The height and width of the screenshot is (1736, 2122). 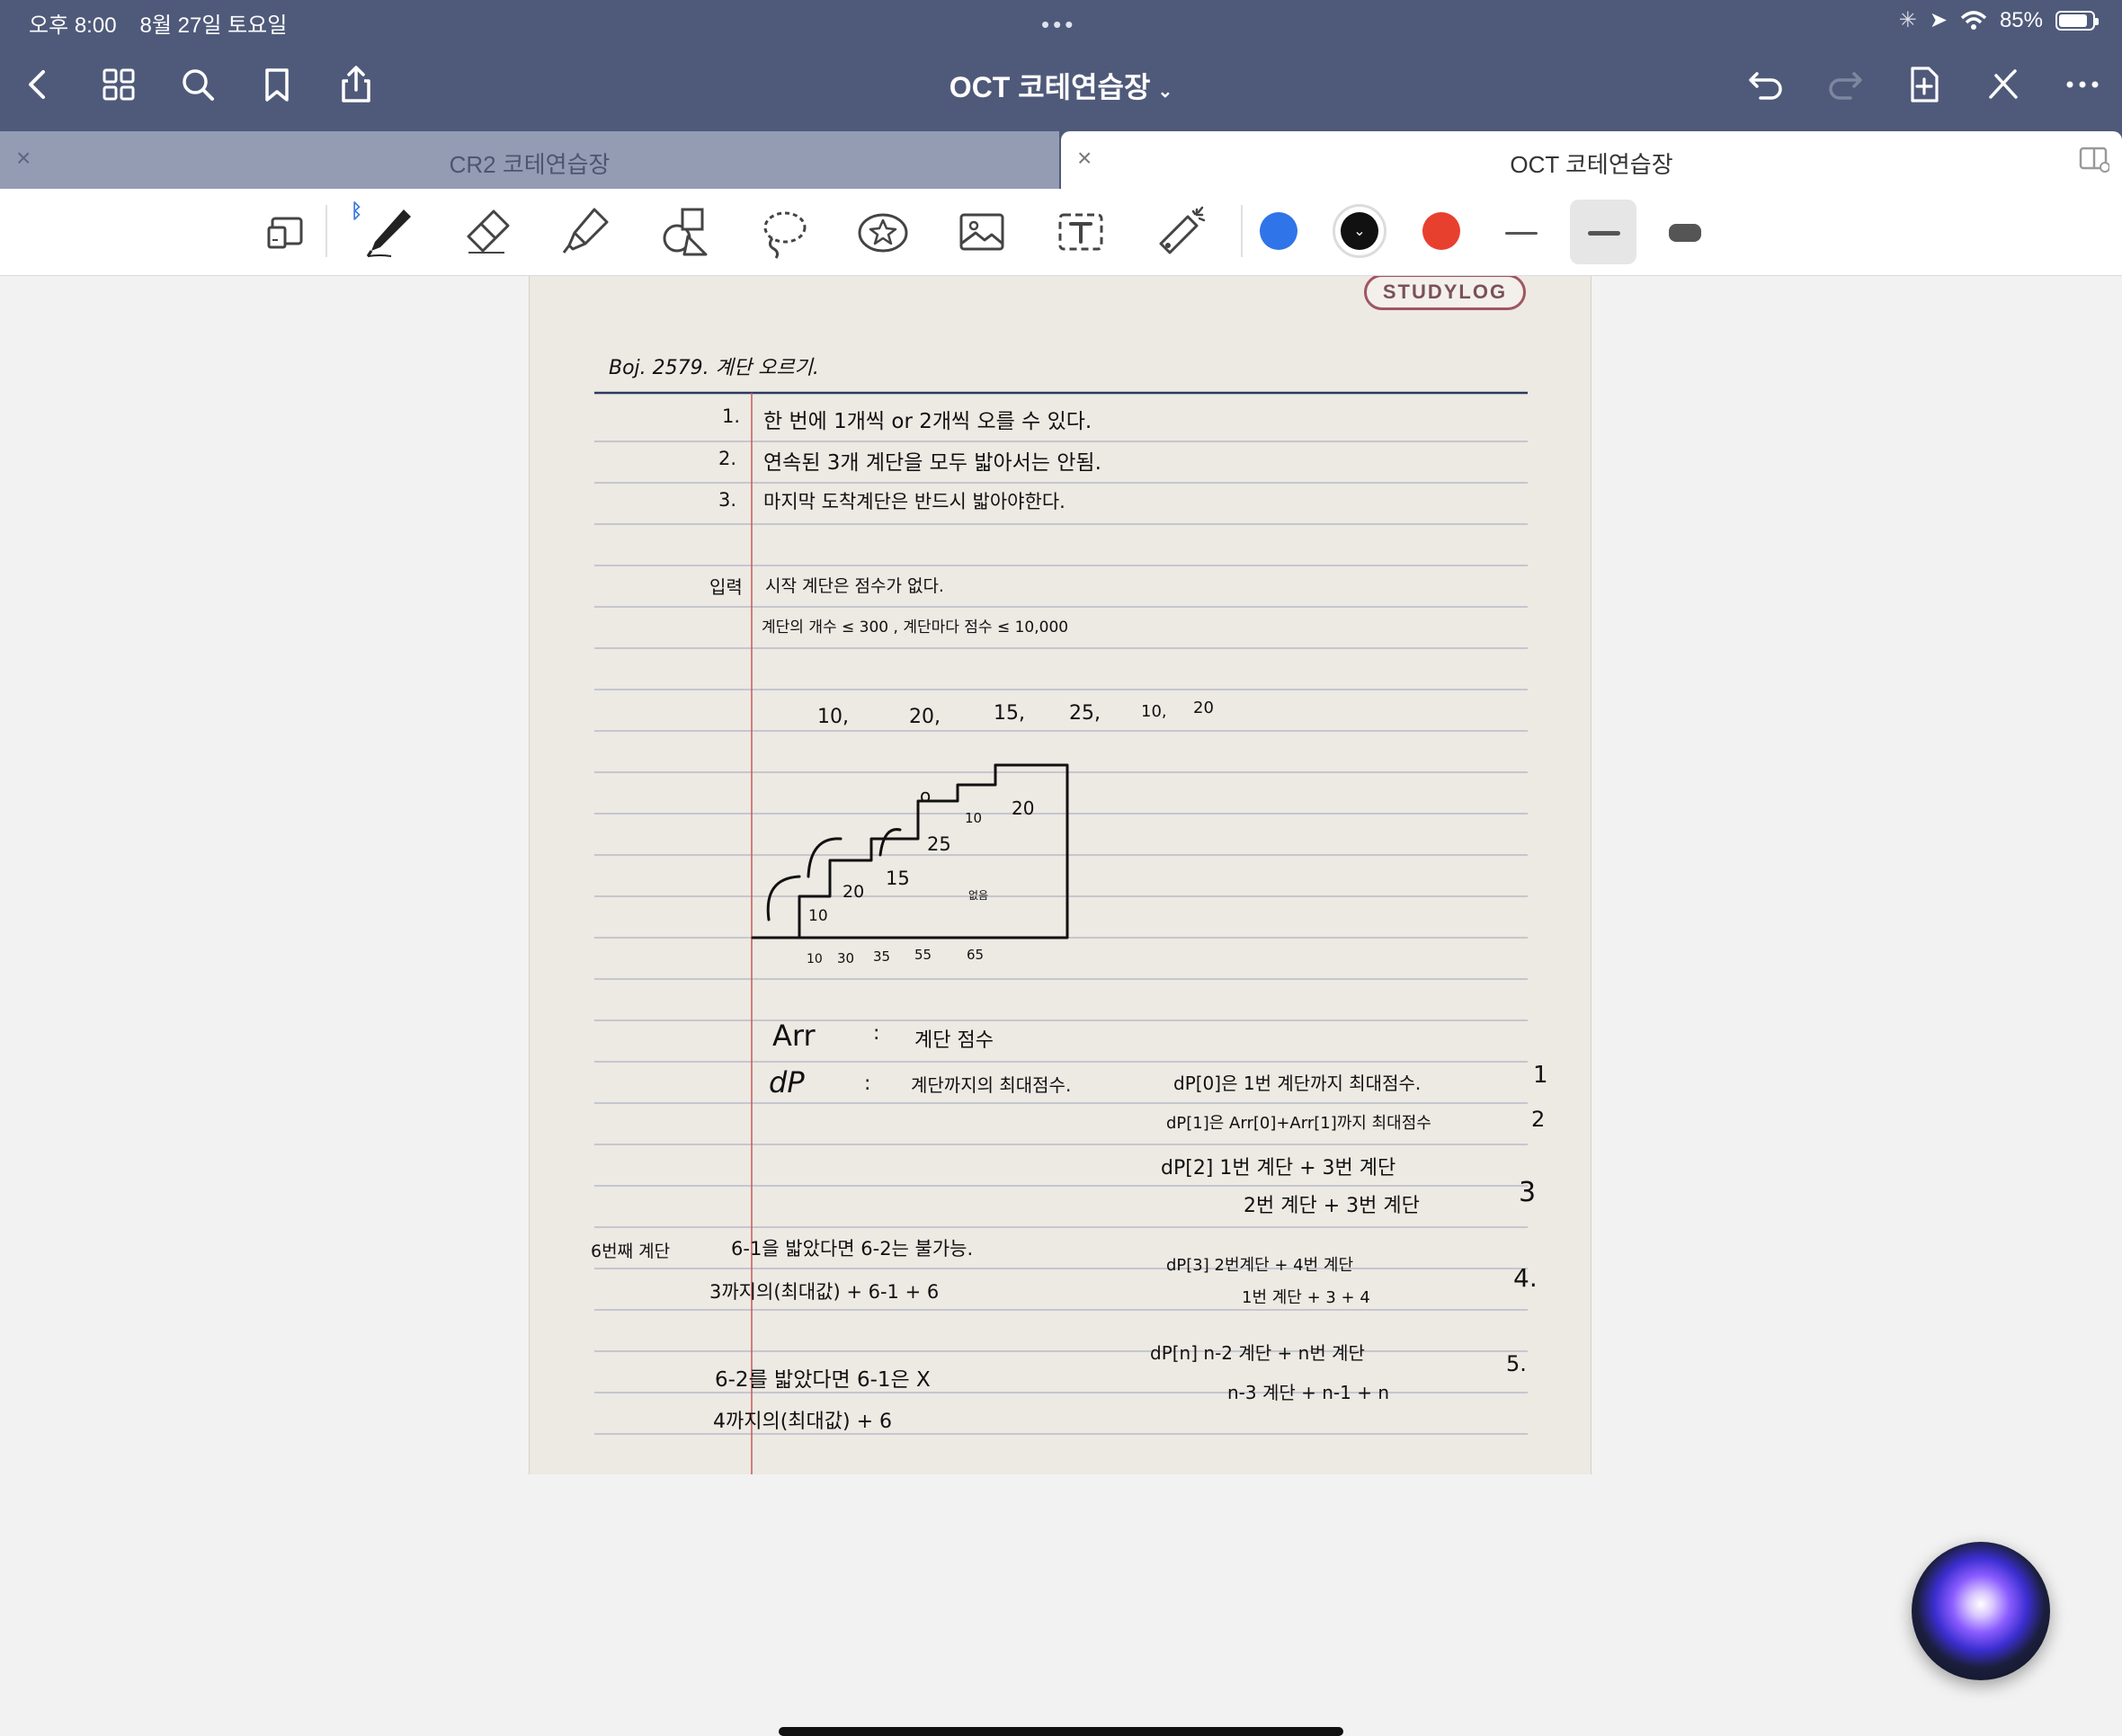 I want to click on dp-colon: :, so click(x=867, y=1084).